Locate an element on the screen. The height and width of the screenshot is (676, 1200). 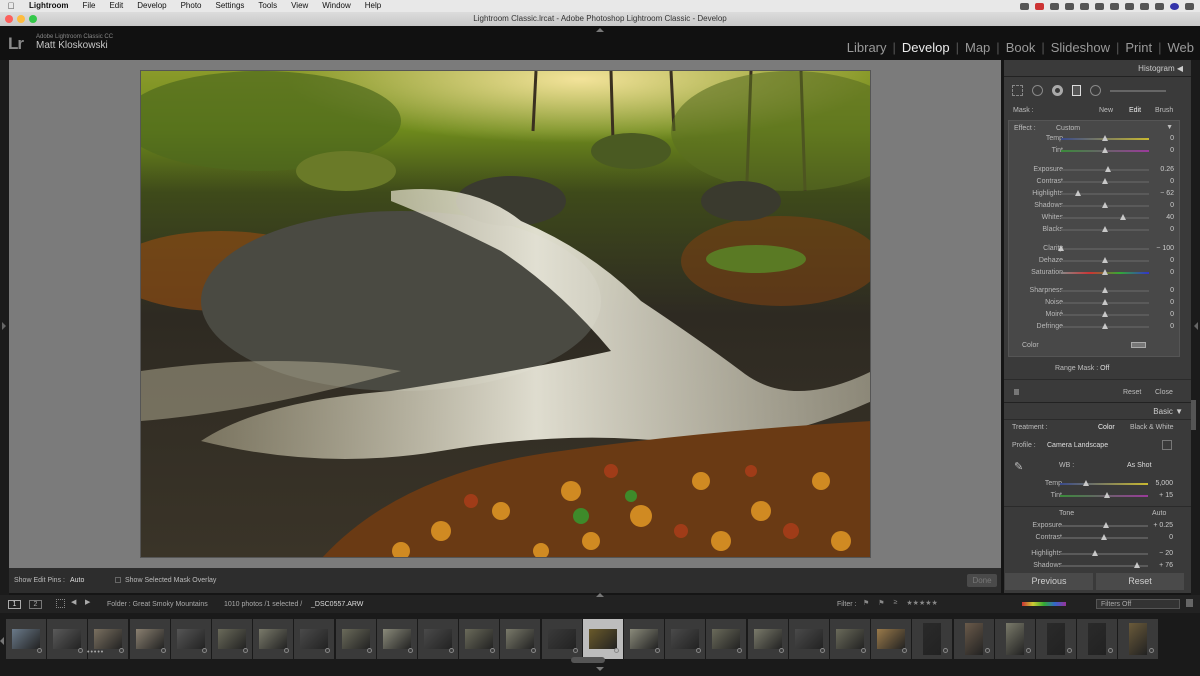
collapse-right-panel-icon is located at coordinates (1196, 326).